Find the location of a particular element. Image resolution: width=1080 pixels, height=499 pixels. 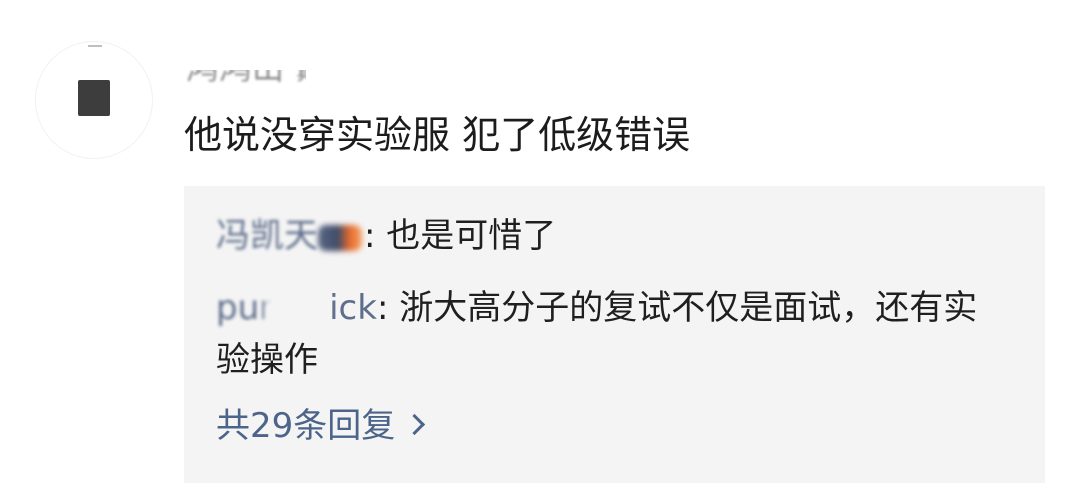

more-replies-label: 共29条回复 is located at coordinates (306, 426).